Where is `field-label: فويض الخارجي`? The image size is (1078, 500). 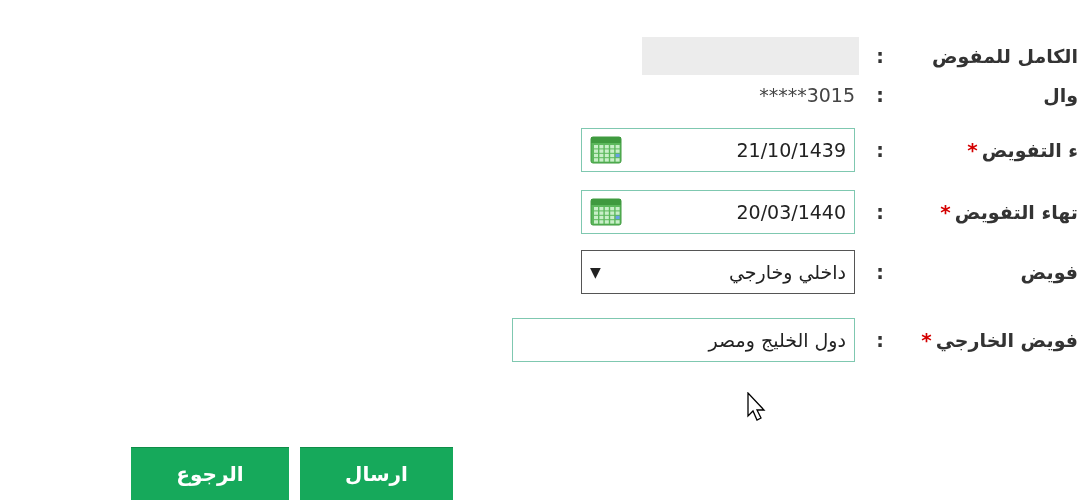 field-label: فويض الخارجي is located at coordinates (1006, 340).